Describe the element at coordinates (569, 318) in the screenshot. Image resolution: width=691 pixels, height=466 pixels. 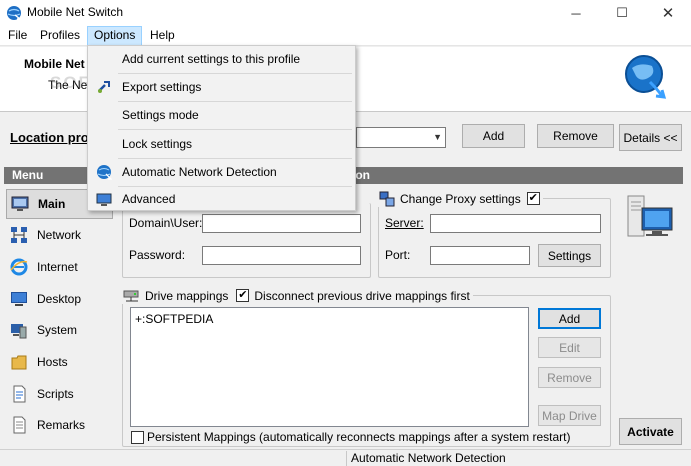
I see `add-drive-button: Add` at that location.